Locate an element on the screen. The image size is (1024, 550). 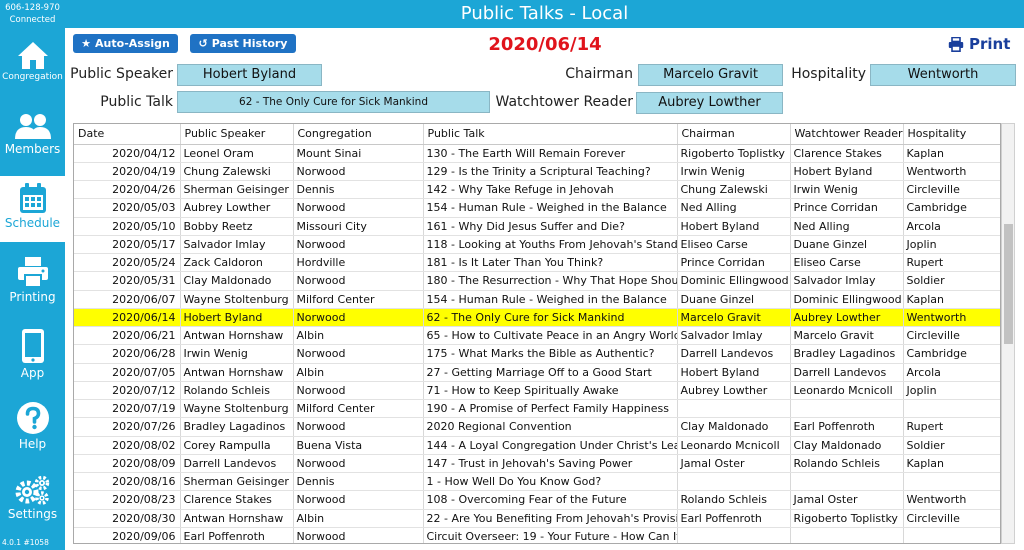
cell-reader: Rolando Schleis is located at coordinates (847, 464).